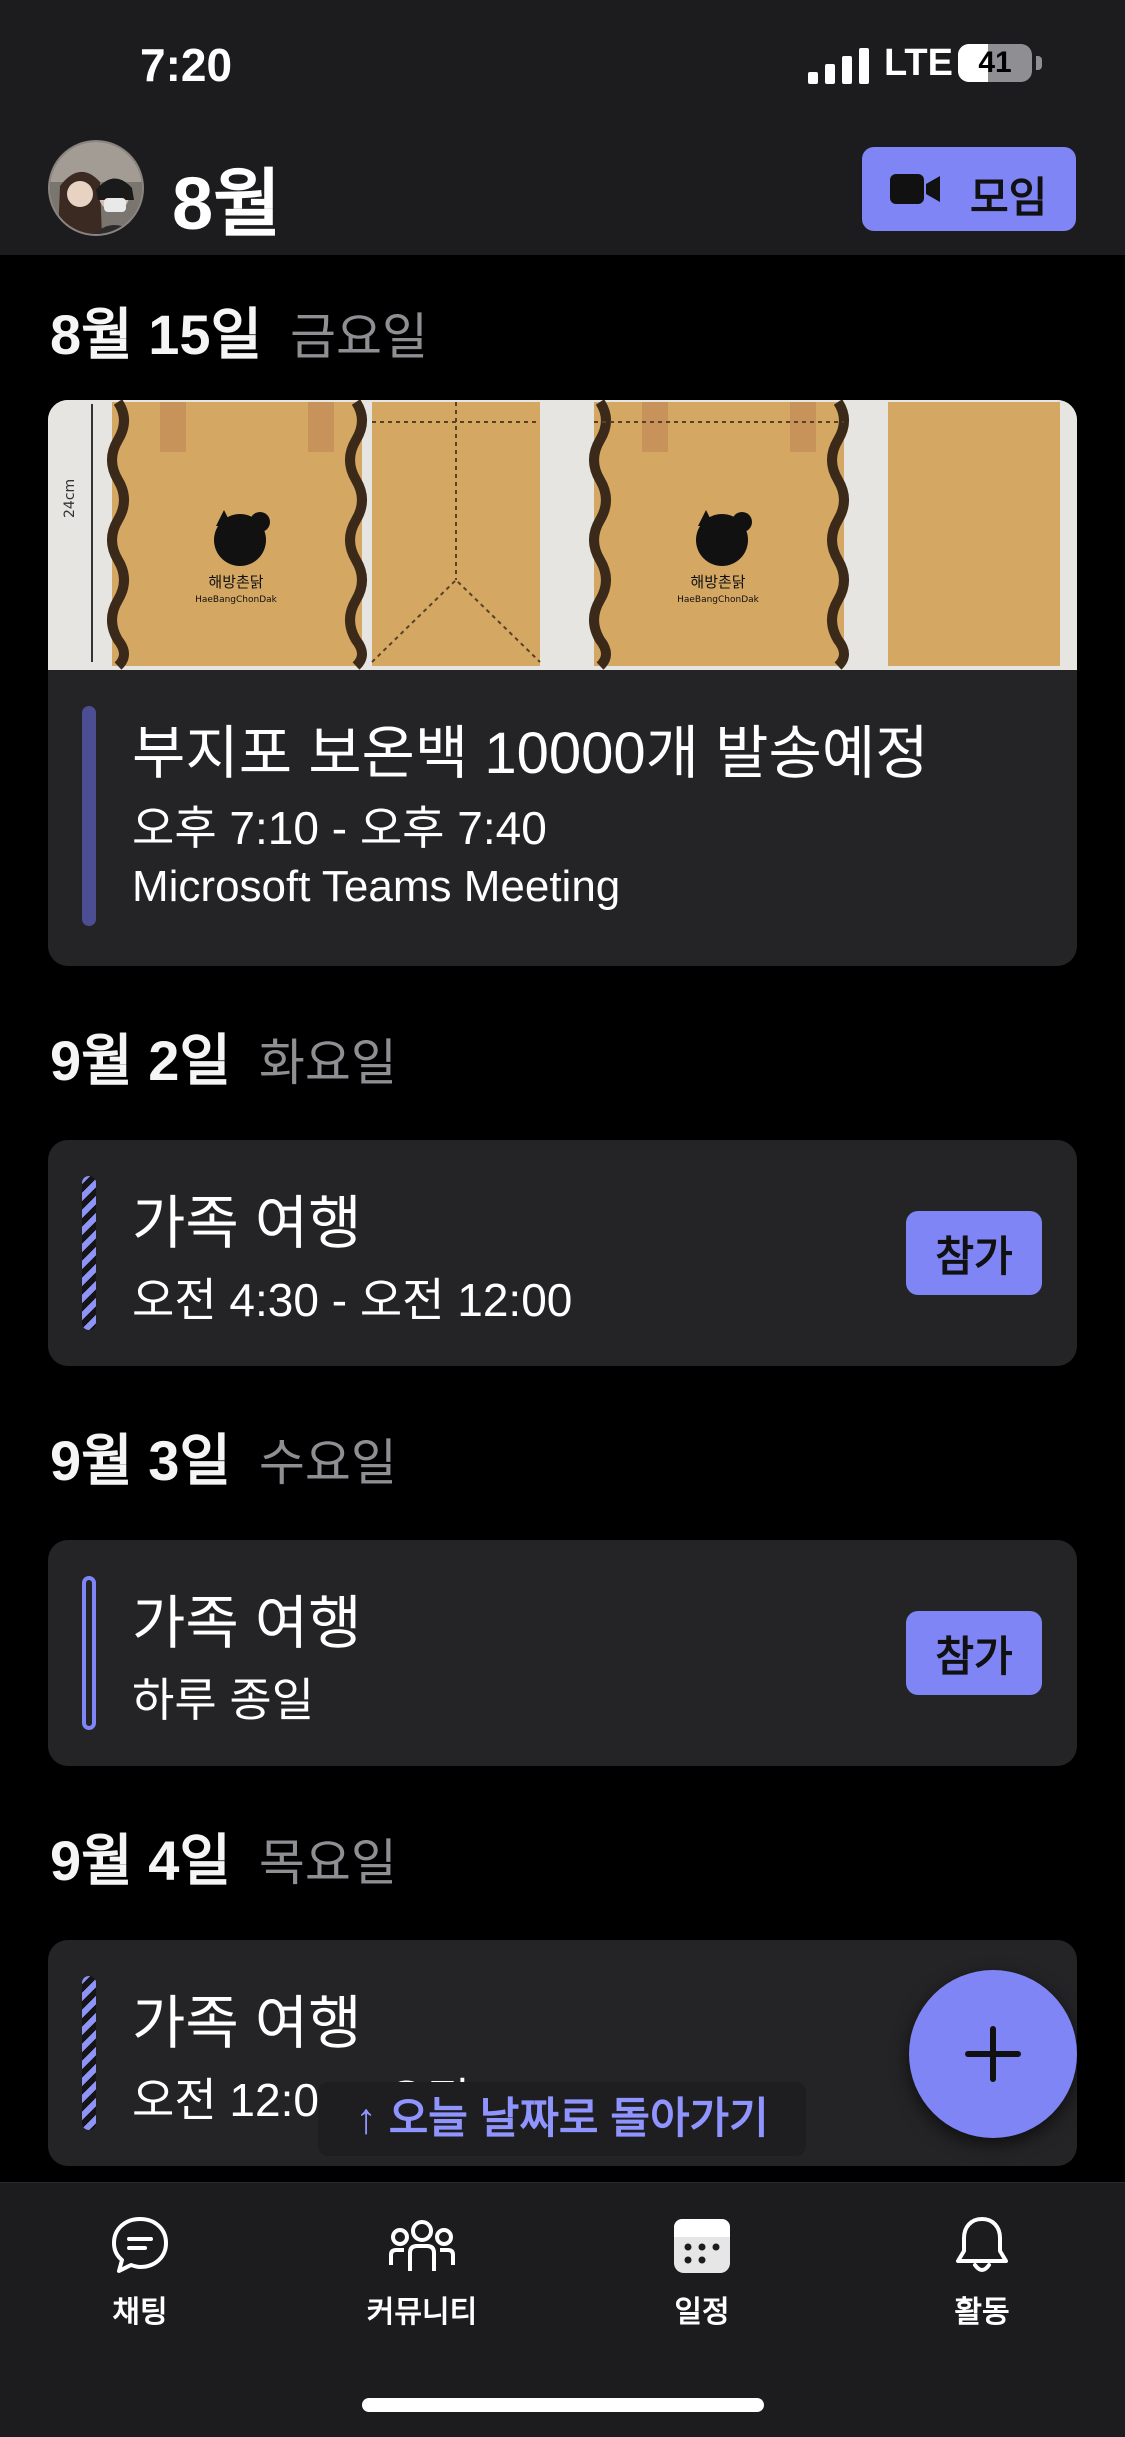  I want to click on battery-icon: 41, so click(995, 63).